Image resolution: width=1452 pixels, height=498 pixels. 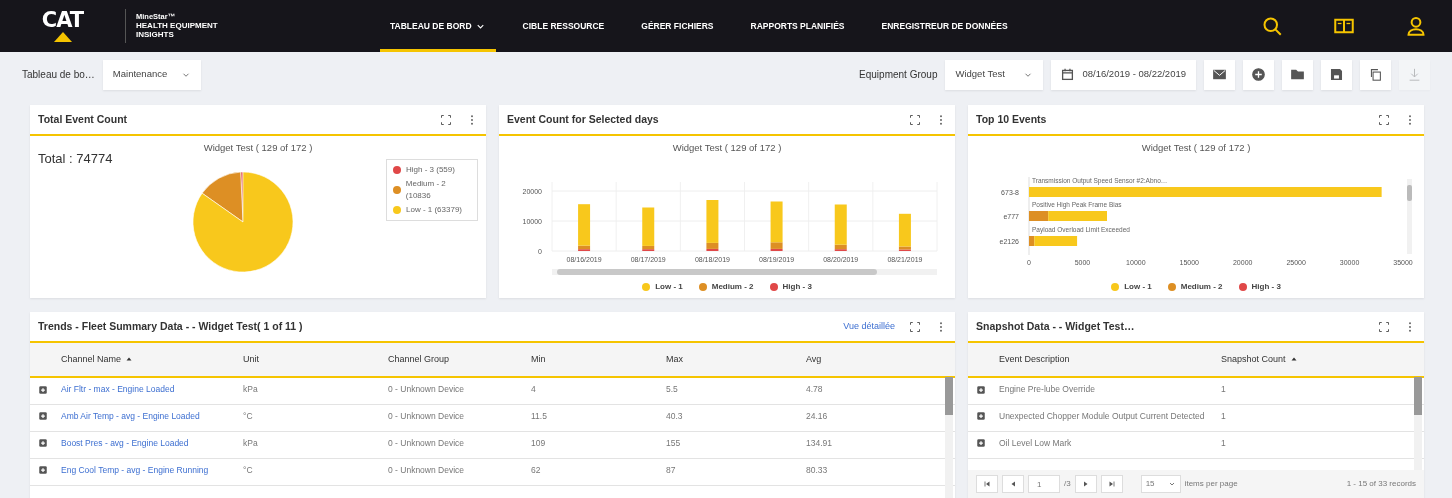 I want to click on table-cell: Oil Level Low Mark, so click(x=1109, y=444).